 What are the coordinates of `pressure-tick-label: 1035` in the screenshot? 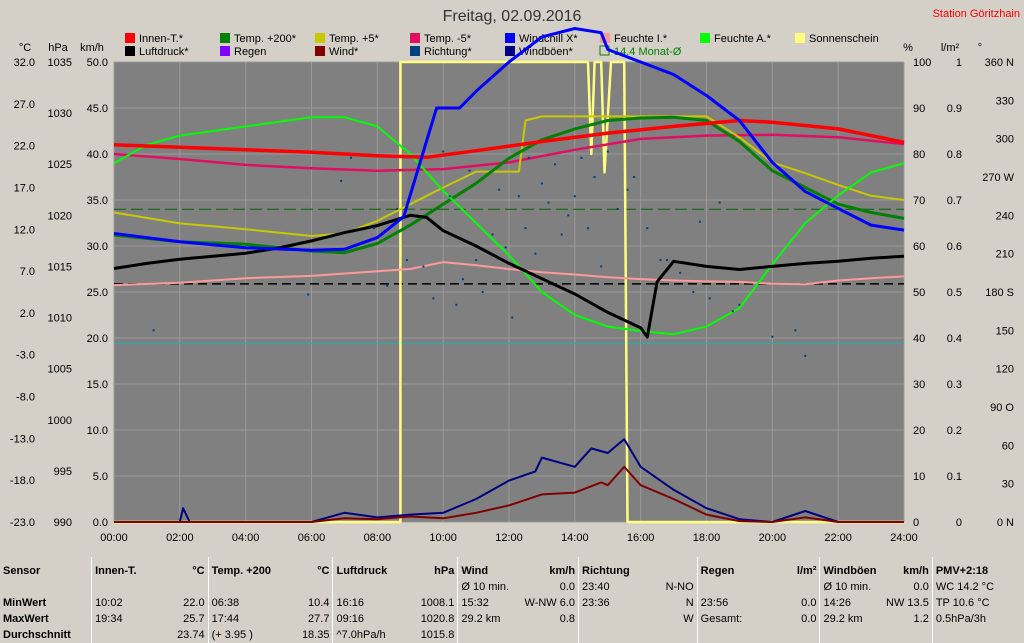 It's located at (60, 63).